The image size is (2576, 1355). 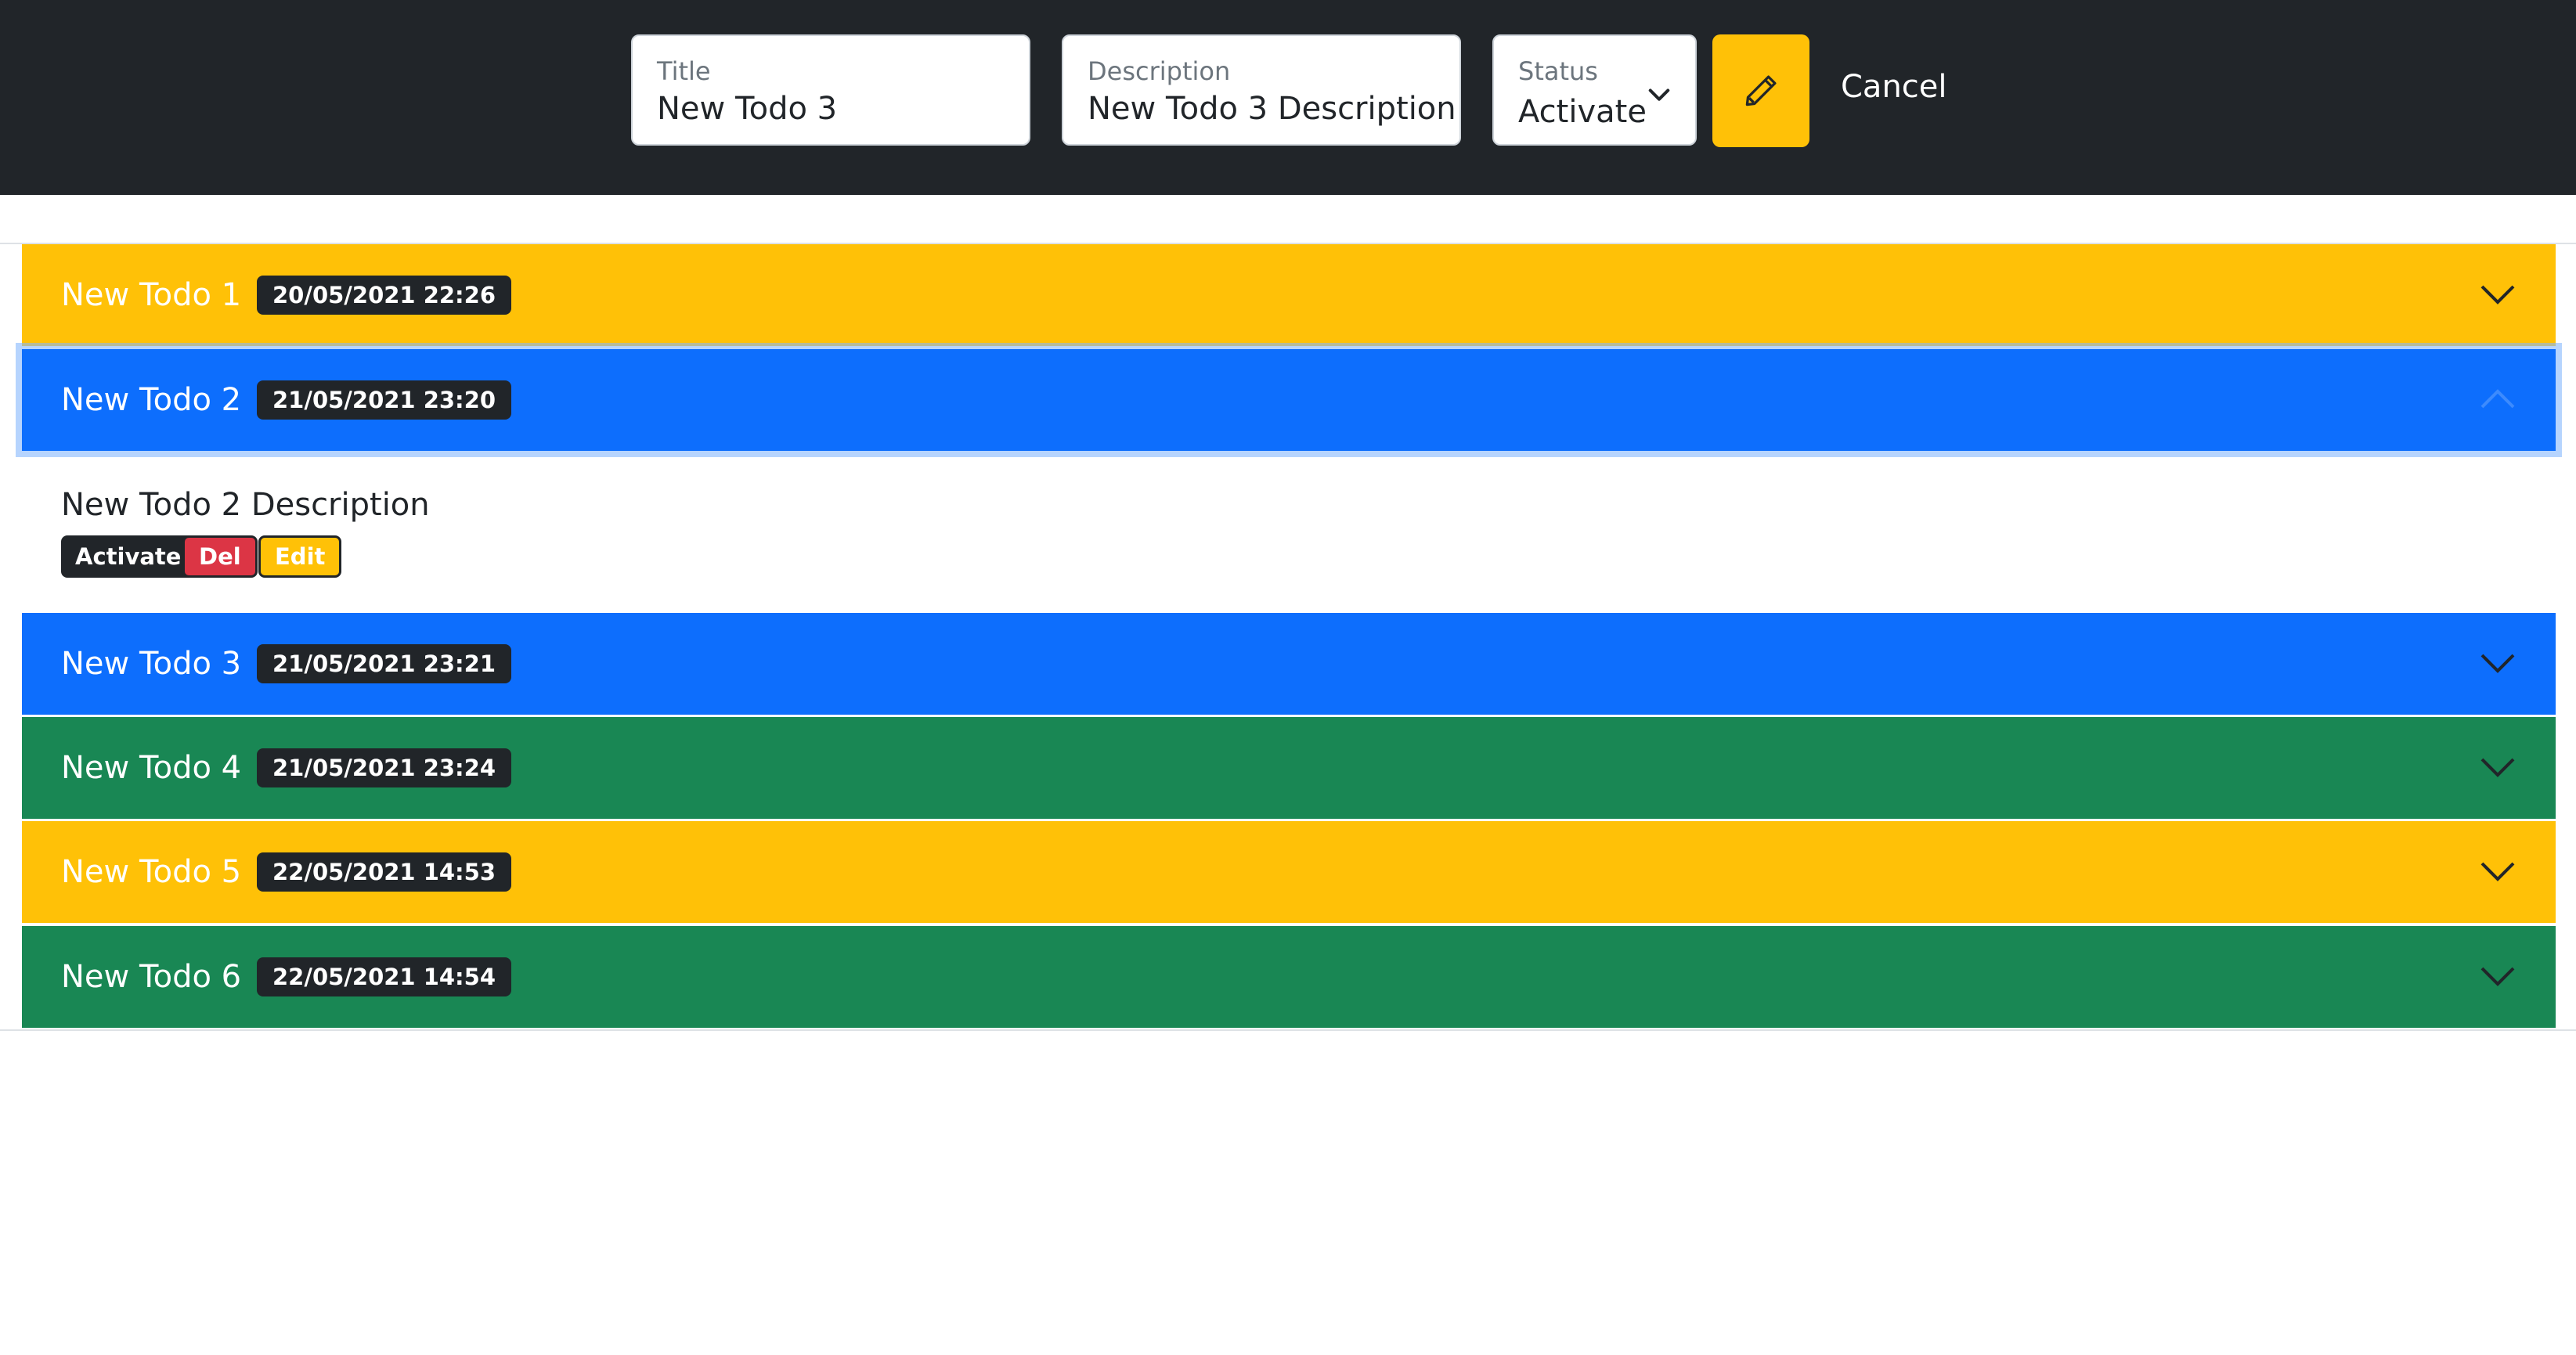 I want to click on todo-item-2-header: New Todo 2 21/05/2021 23:20, so click(x=1289, y=400).